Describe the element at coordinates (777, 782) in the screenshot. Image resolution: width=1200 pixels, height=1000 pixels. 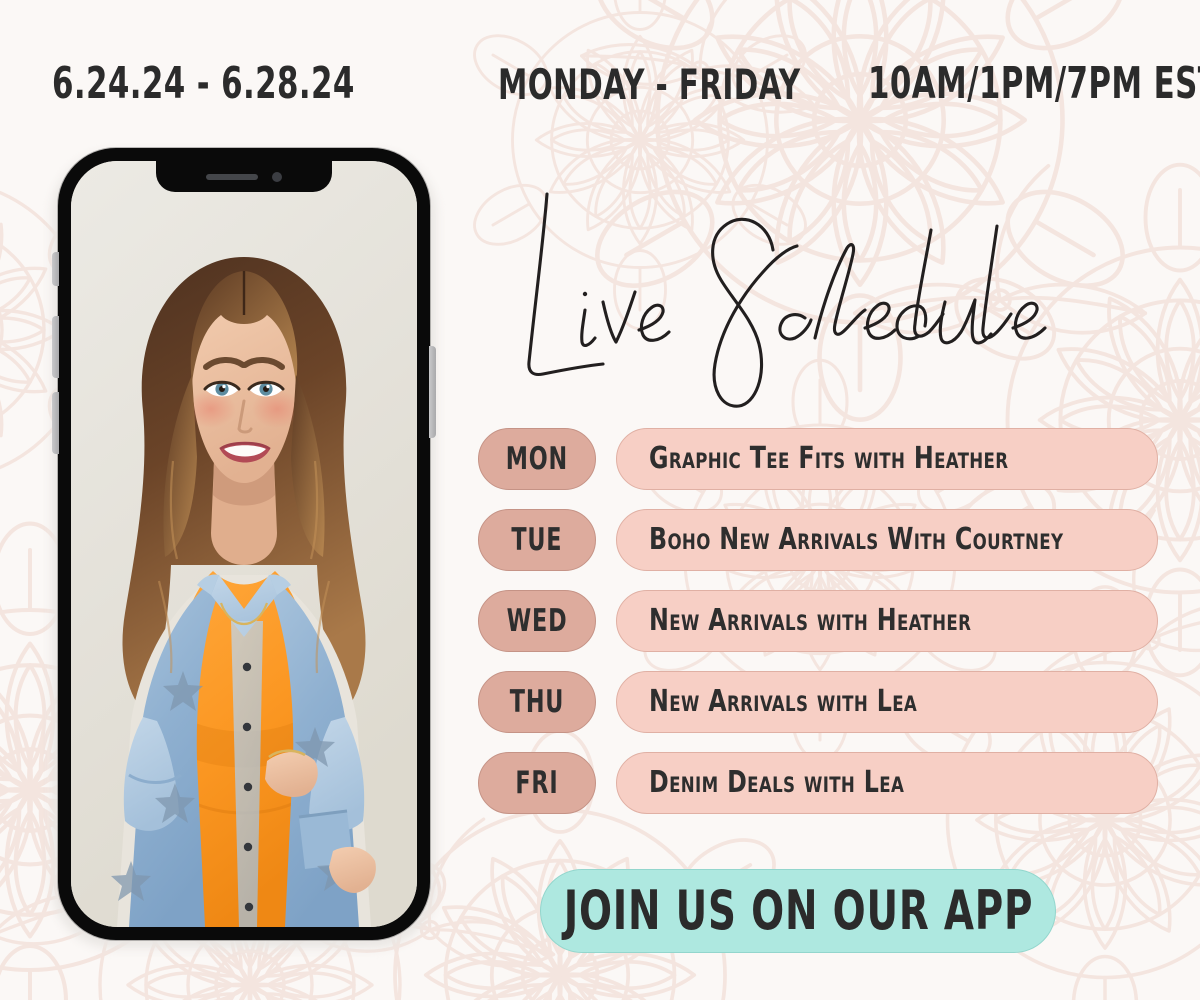
I see `show-title: Denim Deals with Lea` at that location.